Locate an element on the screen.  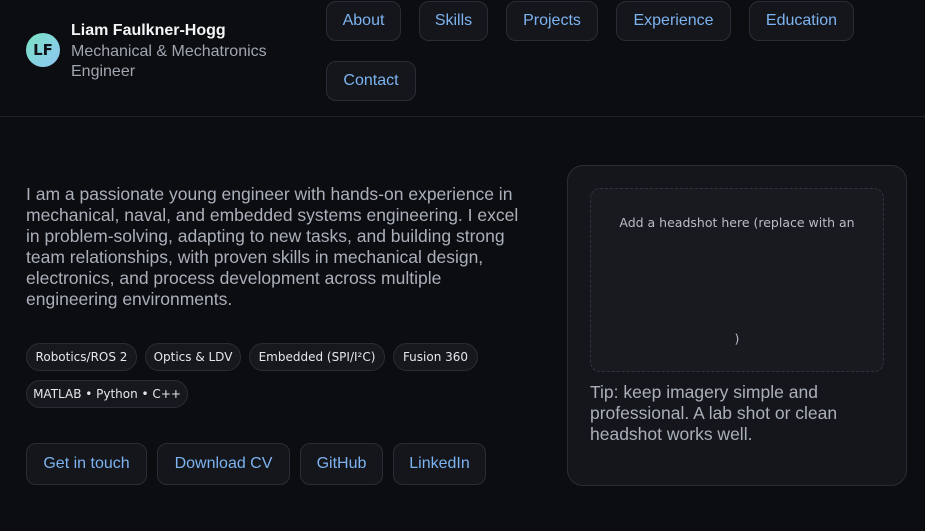
skill-chip: Robotics/ROS 2 is located at coordinates (81, 357).